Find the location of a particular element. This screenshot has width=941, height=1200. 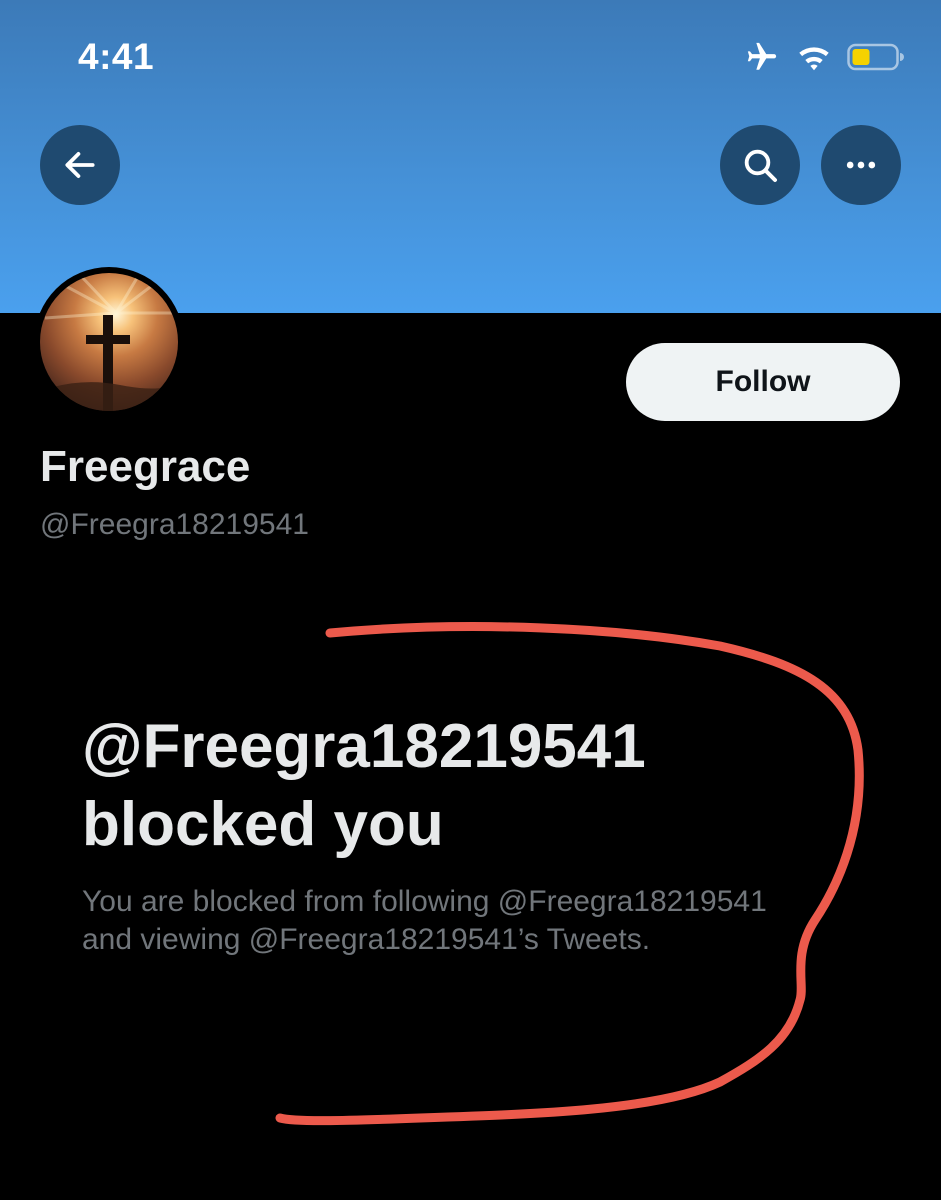

wifi-icon is located at coordinates (814, 59).